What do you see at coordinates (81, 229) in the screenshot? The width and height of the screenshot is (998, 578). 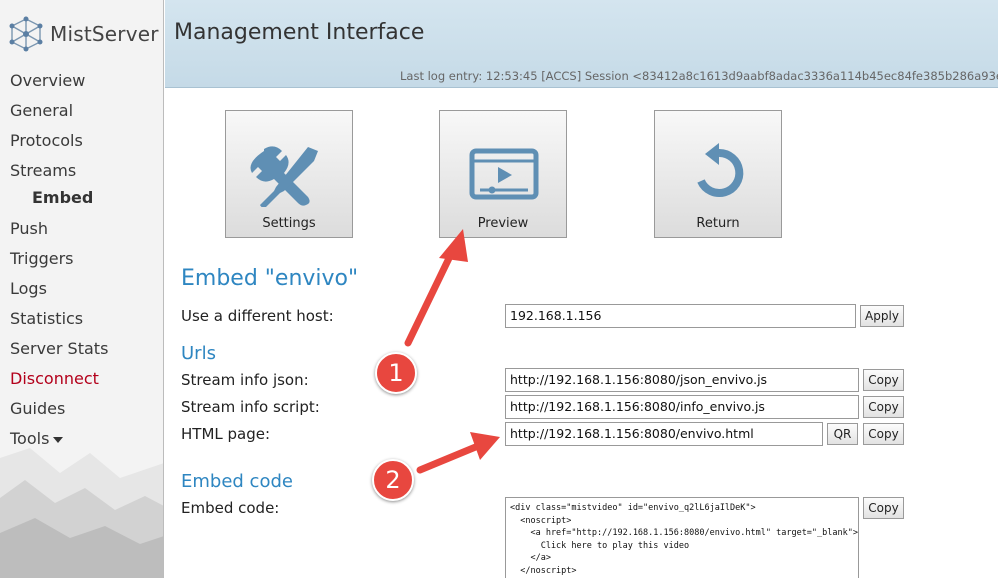 I see `menu-item-push: Push` at bounding box center [81, 229].